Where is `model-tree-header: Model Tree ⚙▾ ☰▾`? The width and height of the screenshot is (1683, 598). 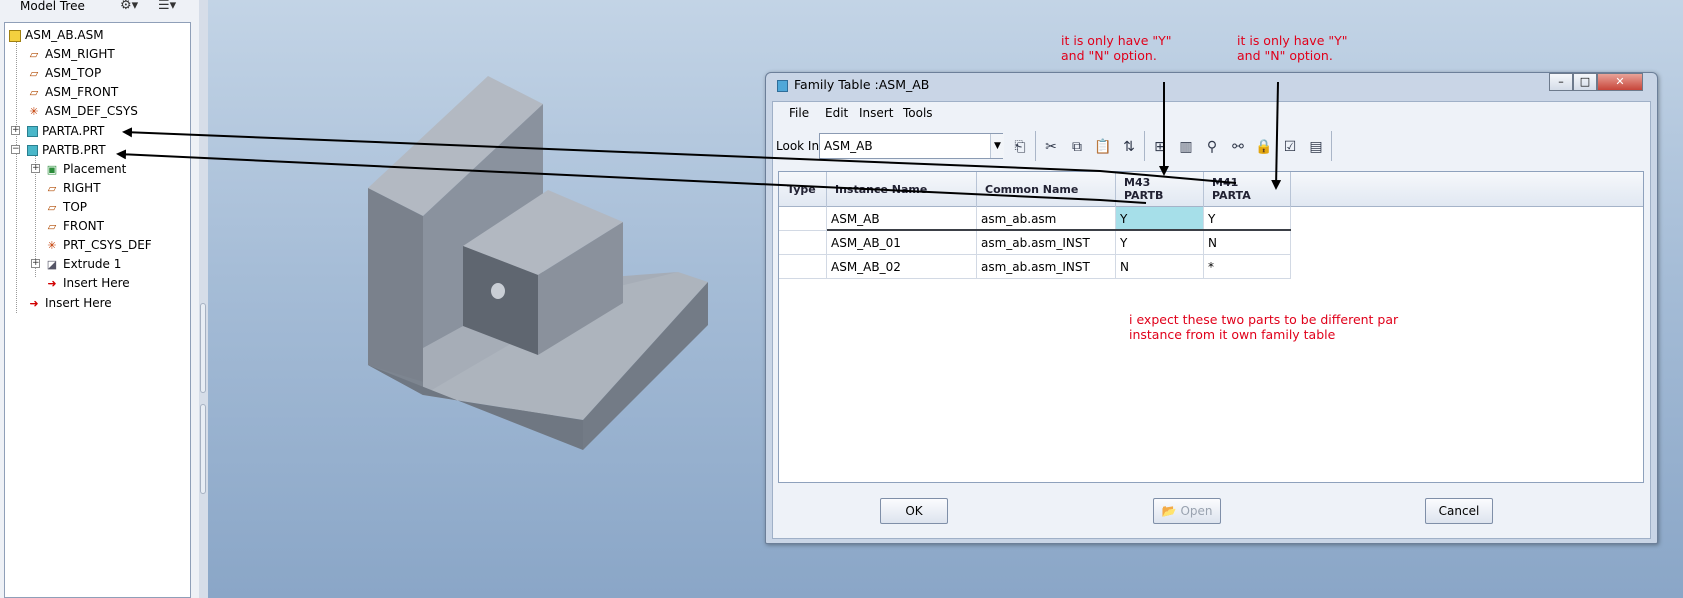
model-tree-header: Model Tree ⚙▾ ☰▾ is located at coordinates (97, 8).